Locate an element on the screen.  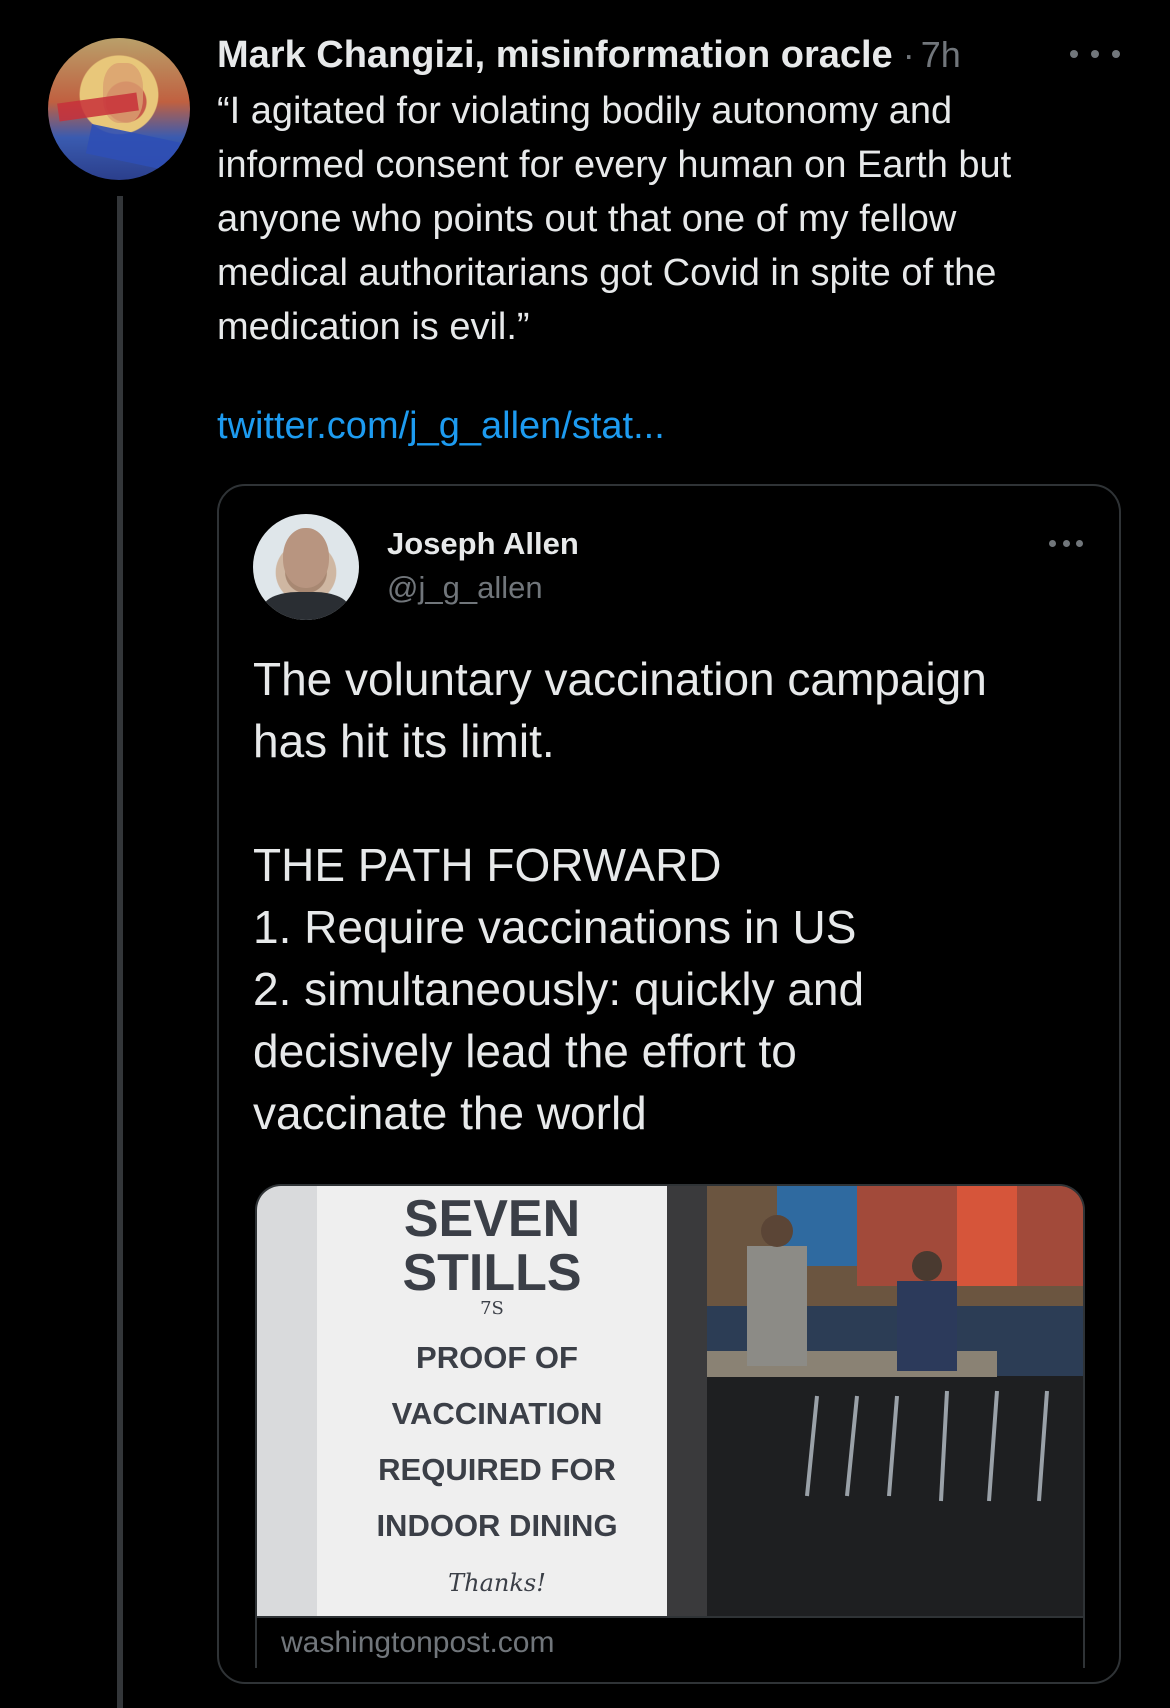
author-avatar is located at coordinates (119, 109).